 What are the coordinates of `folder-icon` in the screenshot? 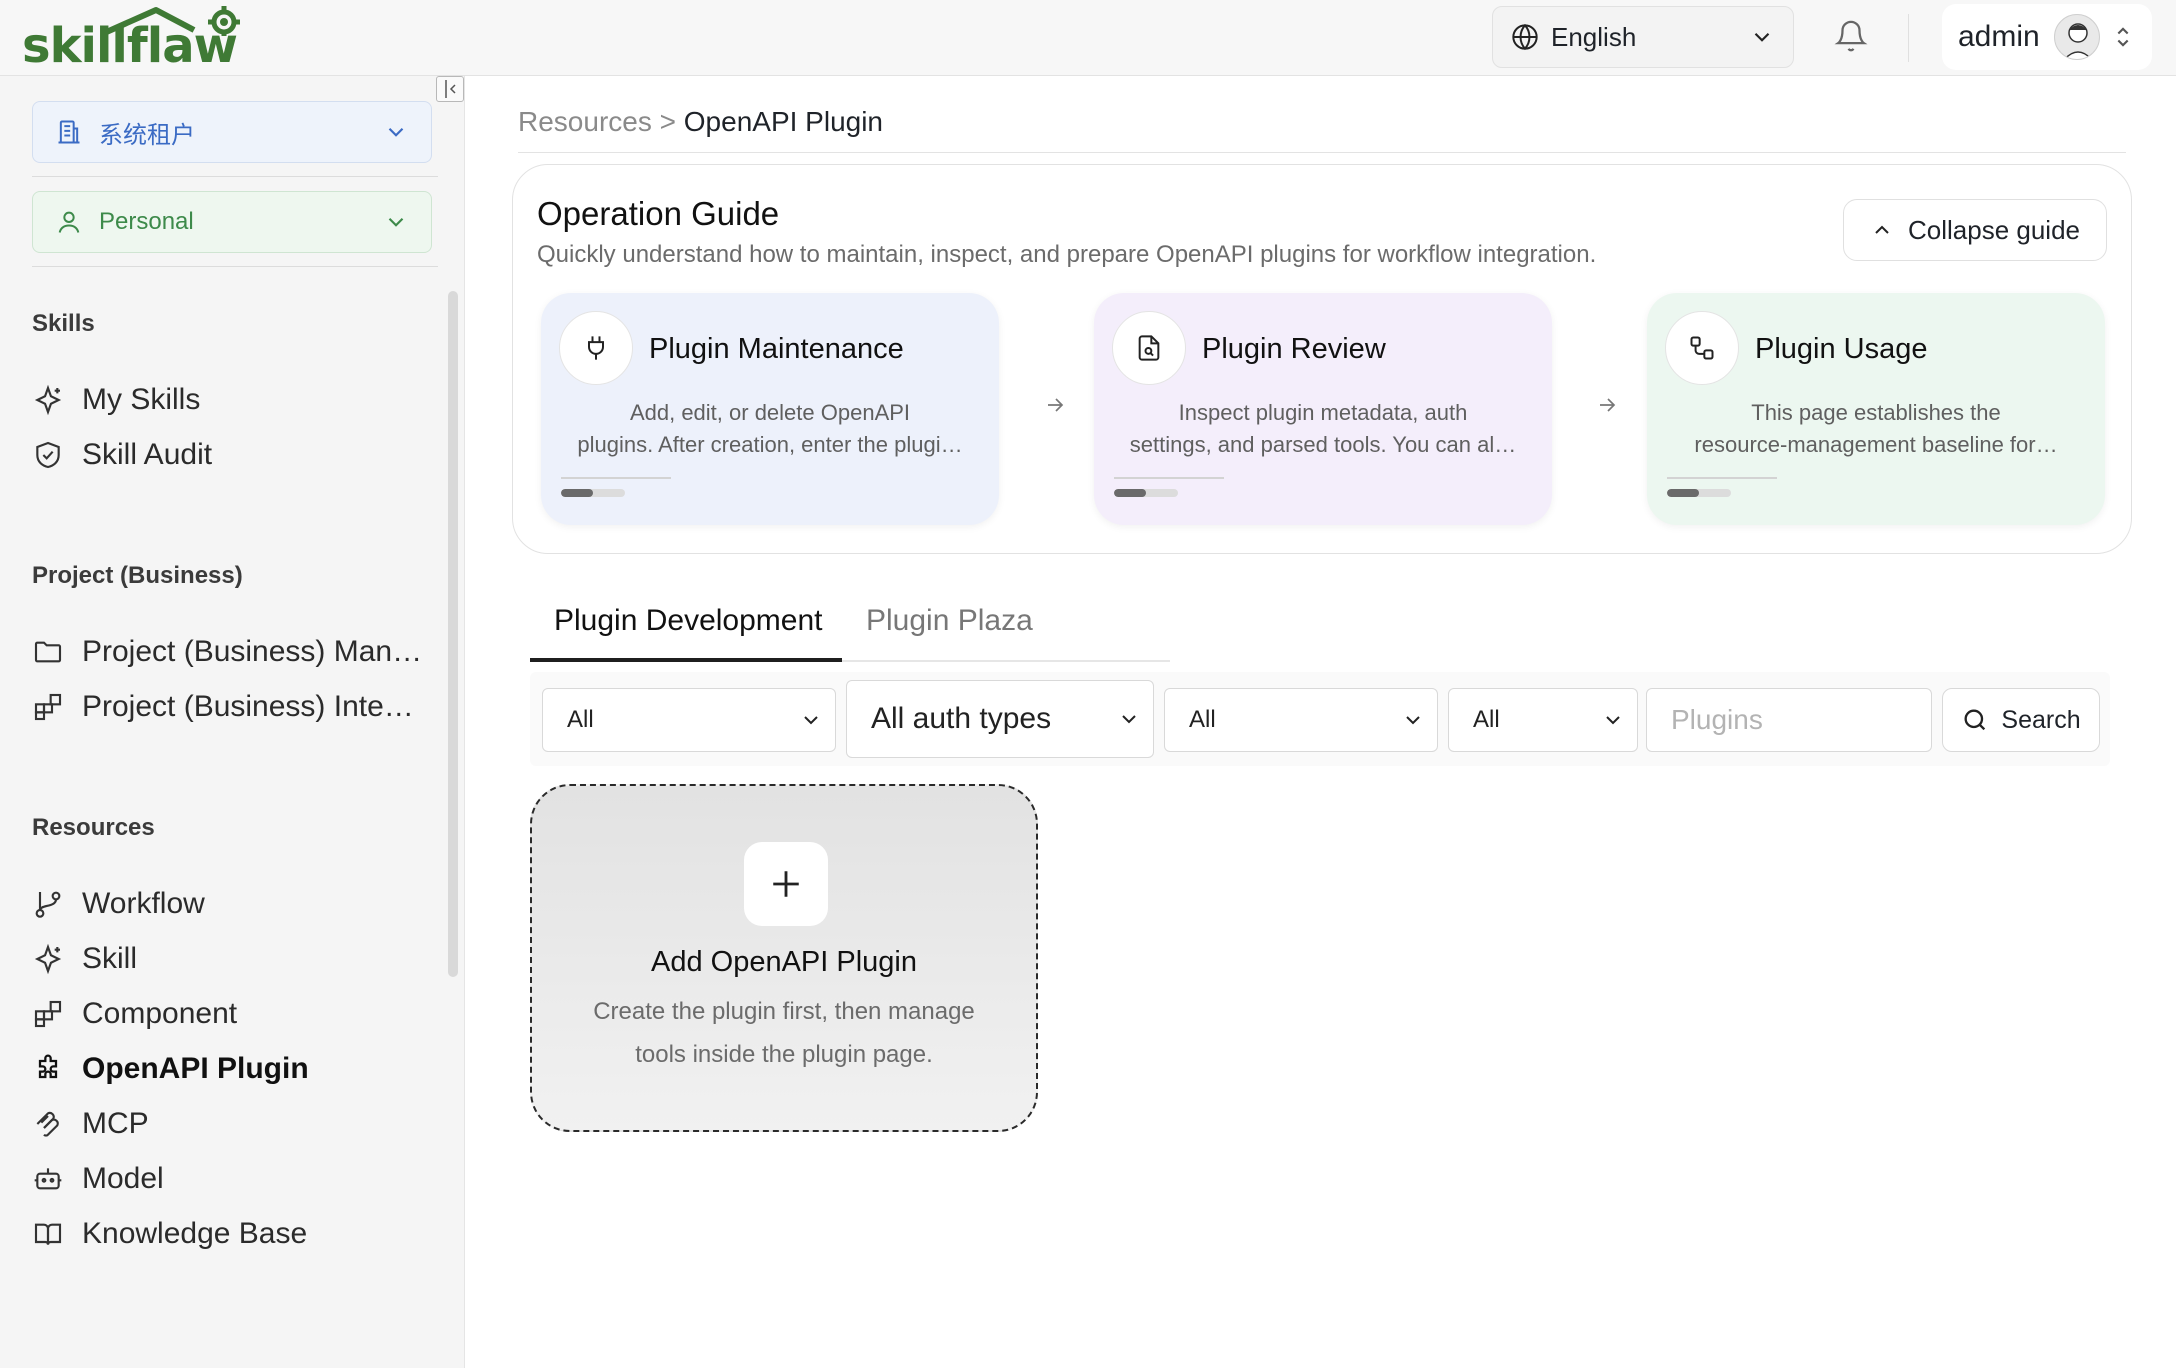 It's located at (48, 652).